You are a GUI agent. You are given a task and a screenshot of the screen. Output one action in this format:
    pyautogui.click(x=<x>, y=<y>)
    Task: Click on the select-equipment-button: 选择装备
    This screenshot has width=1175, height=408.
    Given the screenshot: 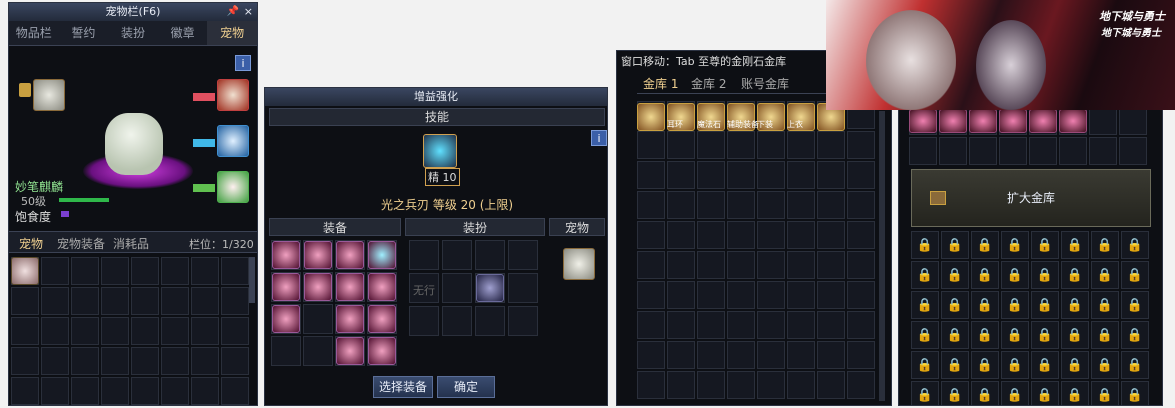 What is the action you would take?
    pyautogui.click(x=403, y=387)
    